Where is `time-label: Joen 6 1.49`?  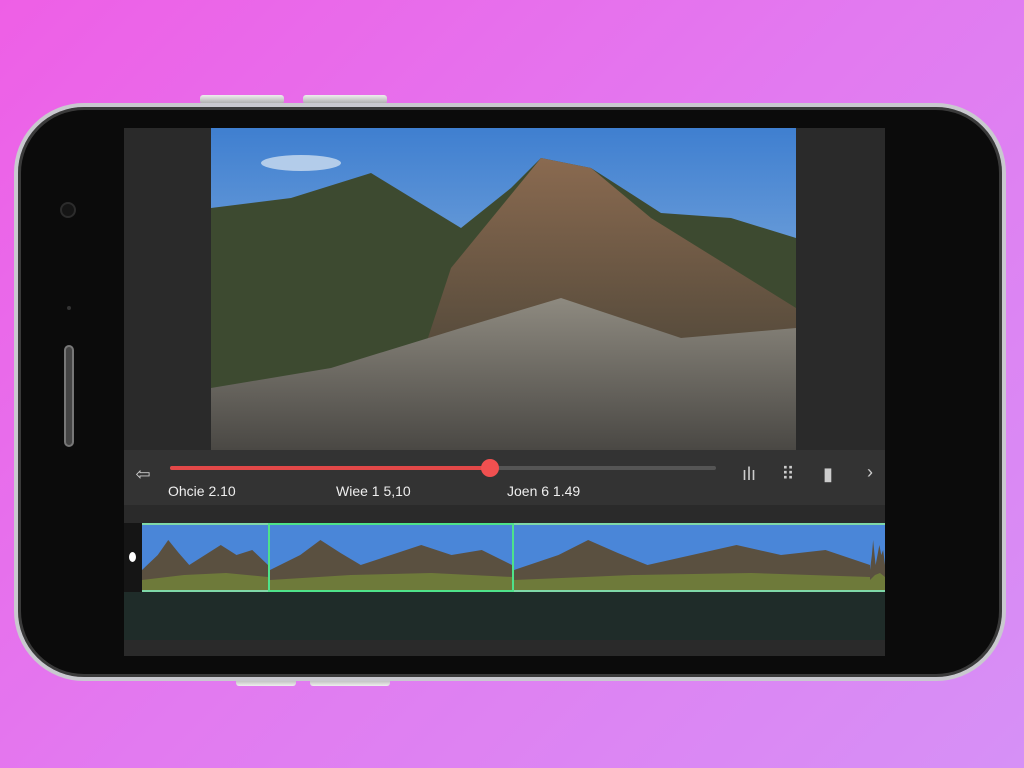
time-label: Joen 6 1.49 is located at coordinates (544, 491).